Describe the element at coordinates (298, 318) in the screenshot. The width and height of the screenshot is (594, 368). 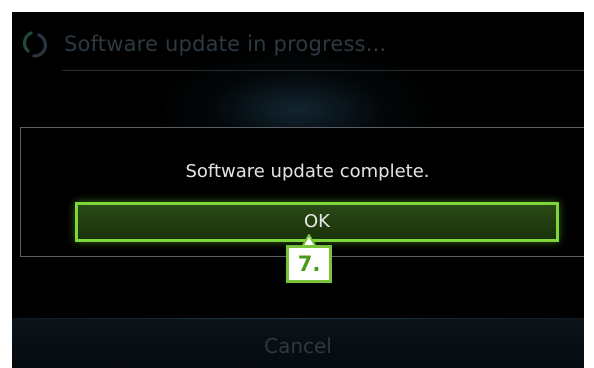
I see `footer-divider` at that location.